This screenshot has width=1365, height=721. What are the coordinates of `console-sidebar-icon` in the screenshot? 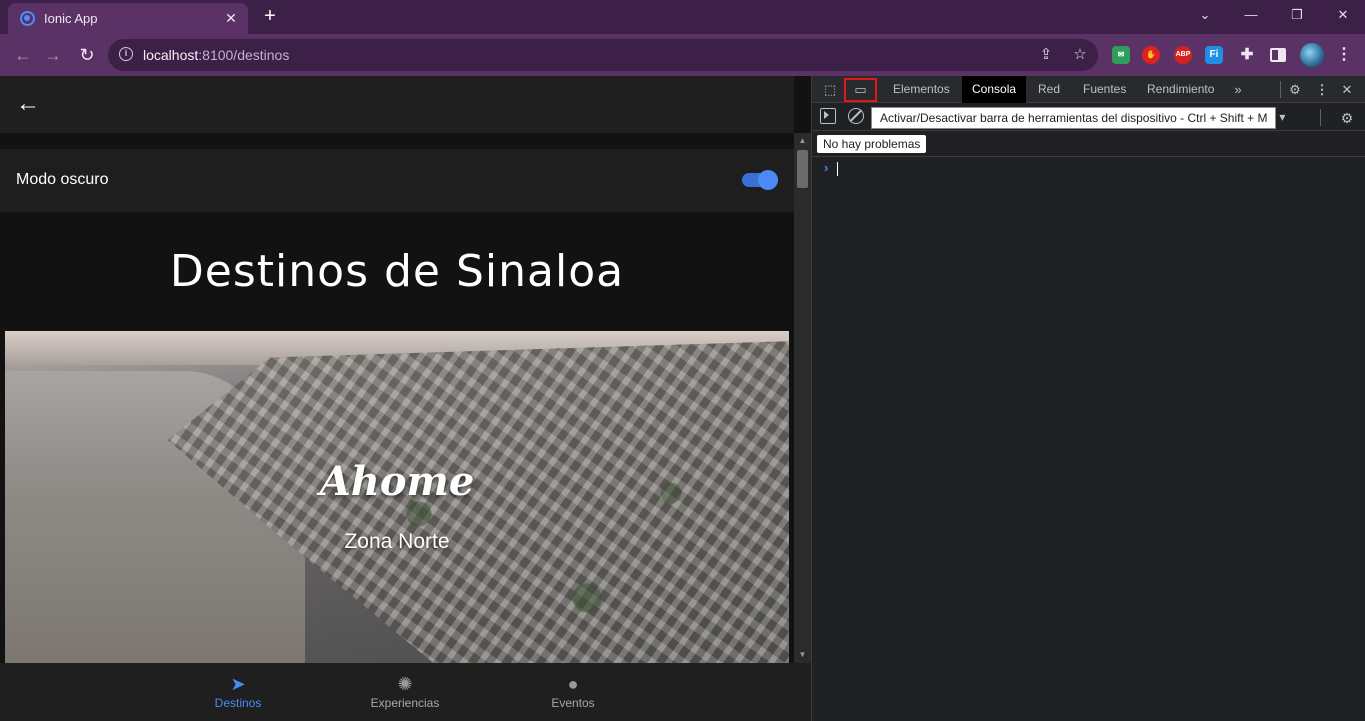 It's located at (828, 116).